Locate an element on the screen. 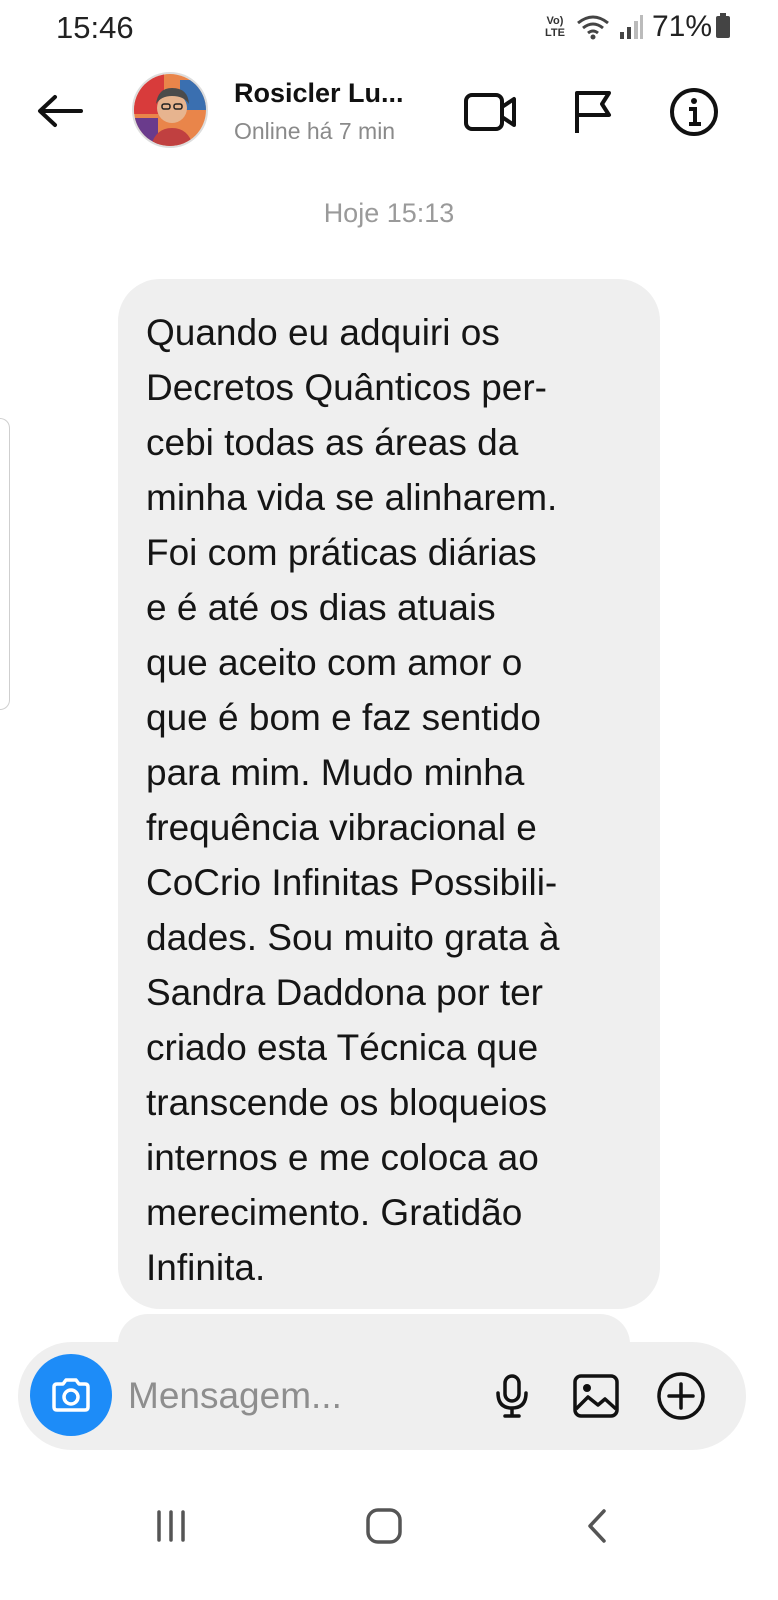 This screenshot has width=778, height=1600. message-composer is located at coordinates (382, 1396).